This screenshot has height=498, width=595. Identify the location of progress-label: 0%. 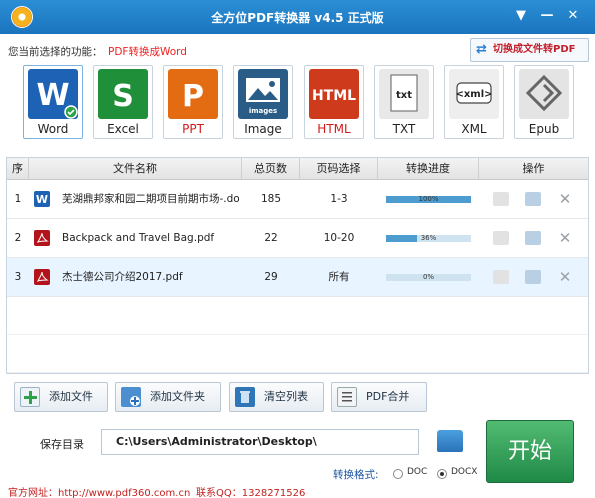
(428, 277).